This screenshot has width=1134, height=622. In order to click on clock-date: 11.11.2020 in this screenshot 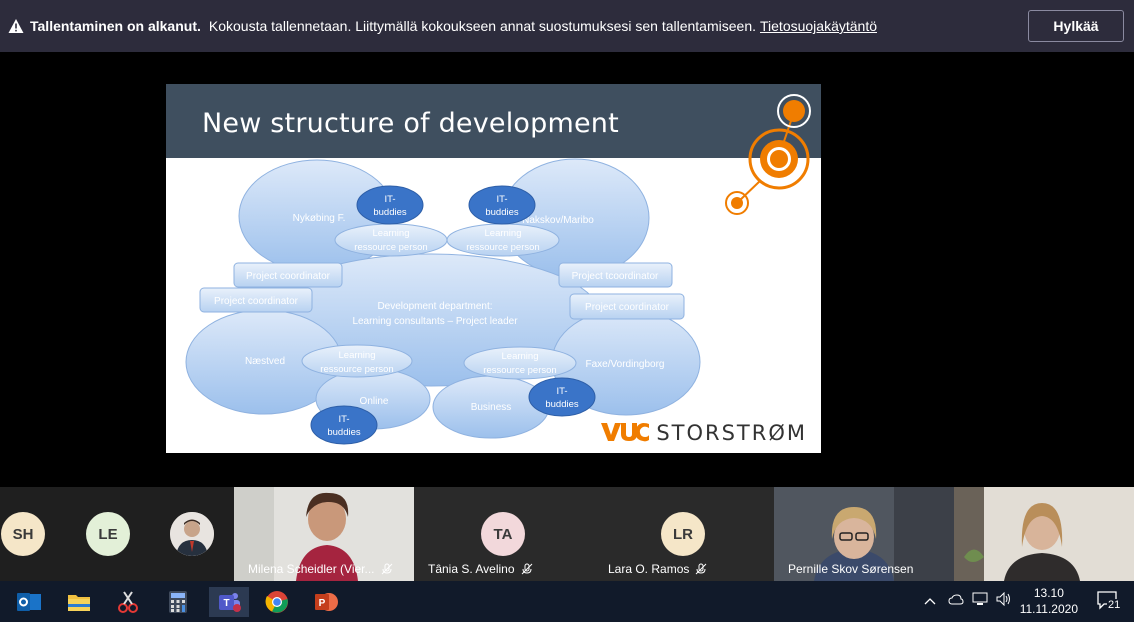, I will do `click(1048, 609)`.